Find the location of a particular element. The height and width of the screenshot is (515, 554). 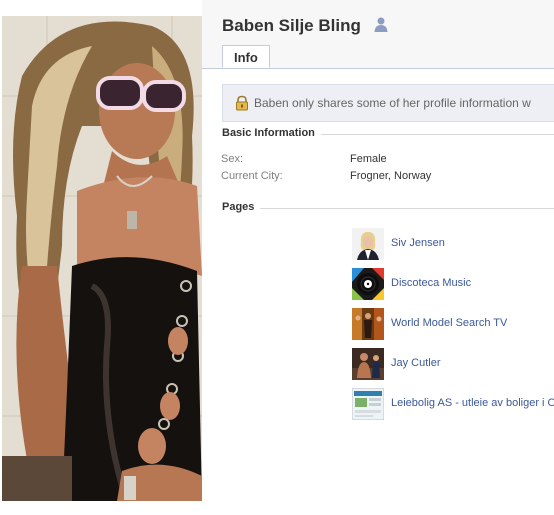

website-screenshot-thumbnail-icon is located at coordinates (368, 404).